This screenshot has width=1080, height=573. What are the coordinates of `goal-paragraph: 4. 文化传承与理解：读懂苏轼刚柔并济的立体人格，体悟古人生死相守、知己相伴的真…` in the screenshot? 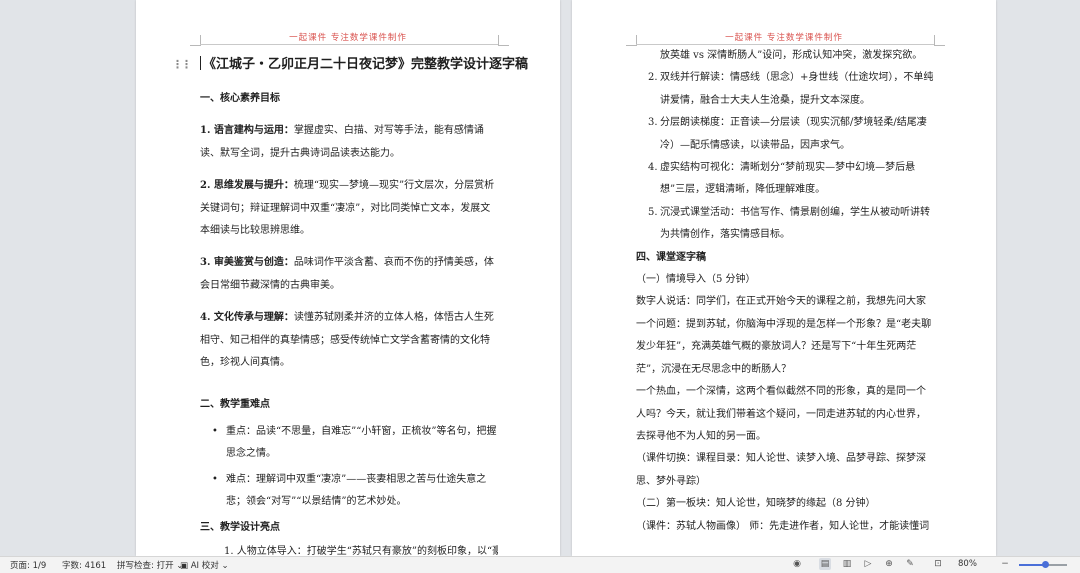 It's located at (349, 340).